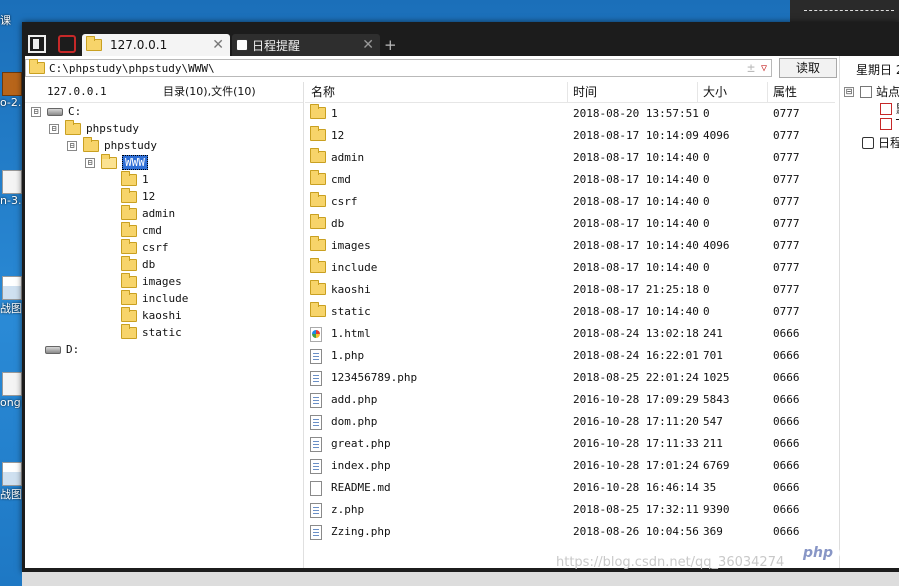  I want to click on tree-node: 1, so click(135, 179).